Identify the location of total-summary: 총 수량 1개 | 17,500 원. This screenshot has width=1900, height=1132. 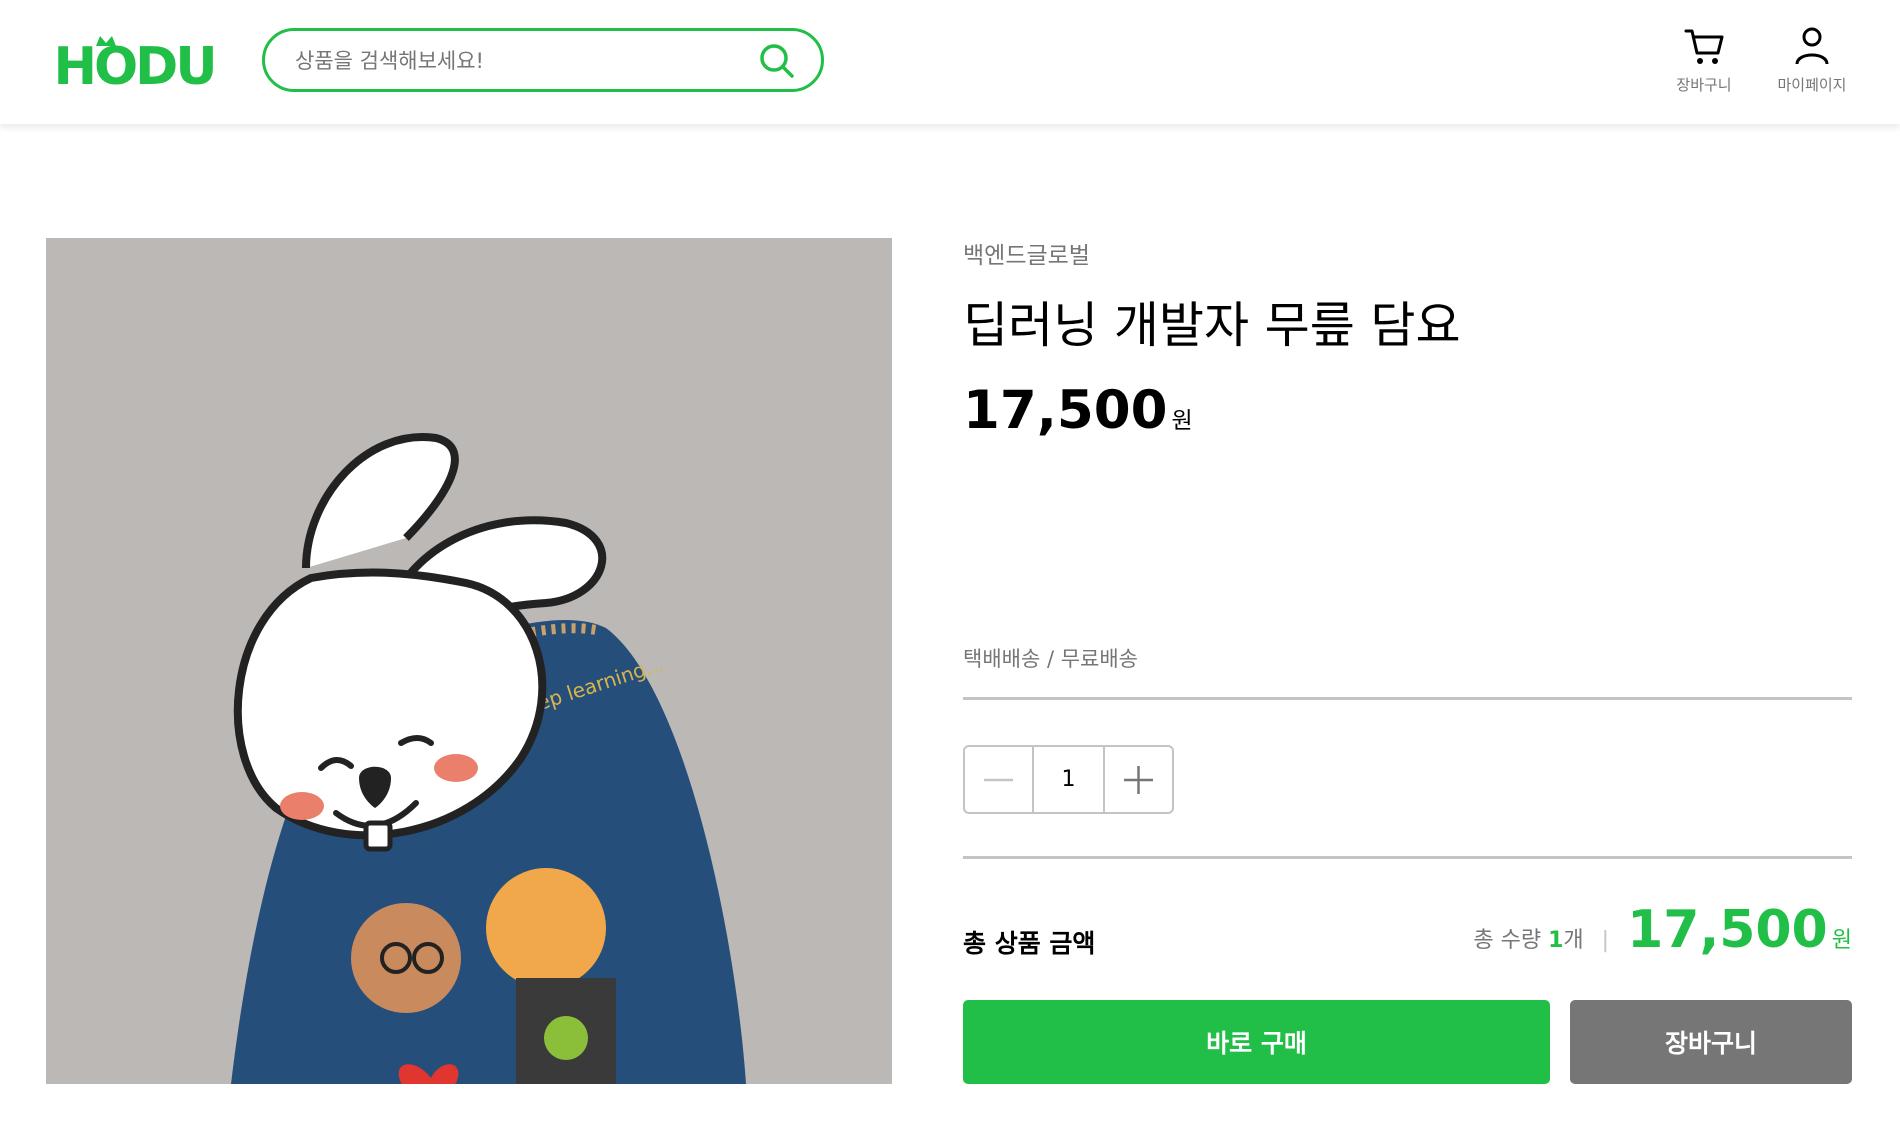
(1662, 935).